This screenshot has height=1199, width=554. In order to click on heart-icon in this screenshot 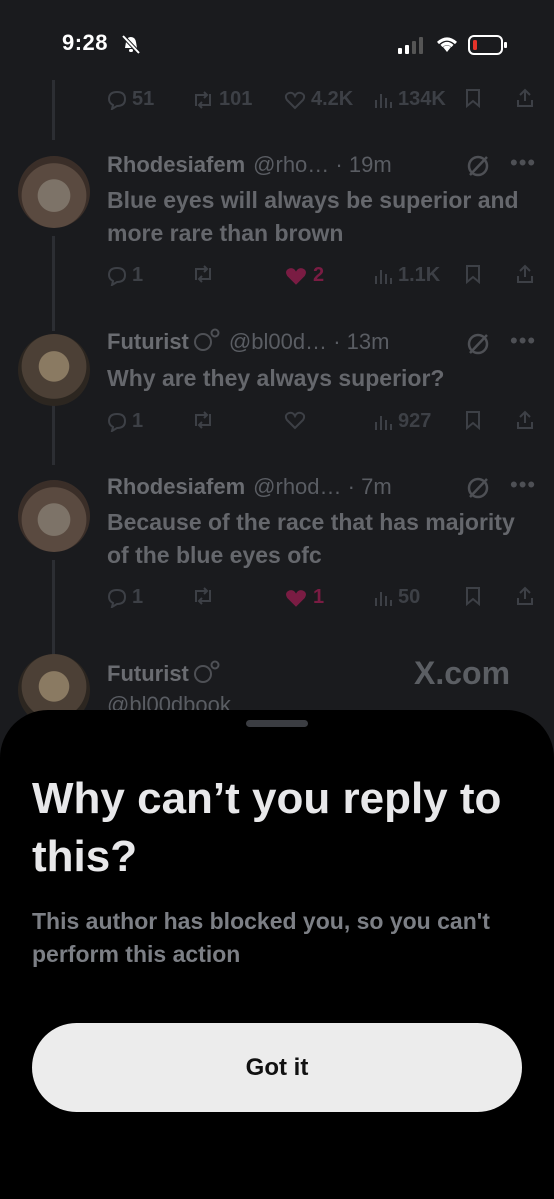, I will do `click(295, 420)`.